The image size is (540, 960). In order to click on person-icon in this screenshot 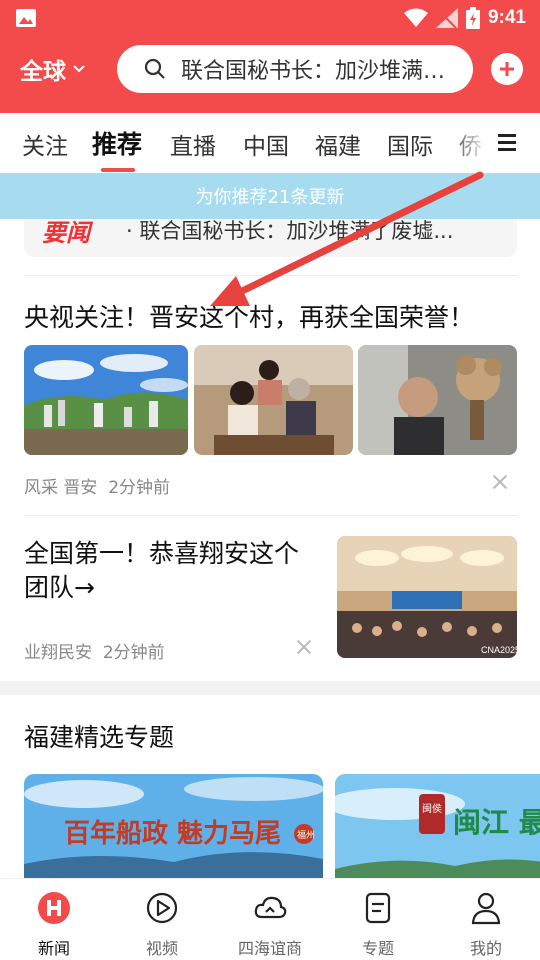, I will do `click(486, 908)`.